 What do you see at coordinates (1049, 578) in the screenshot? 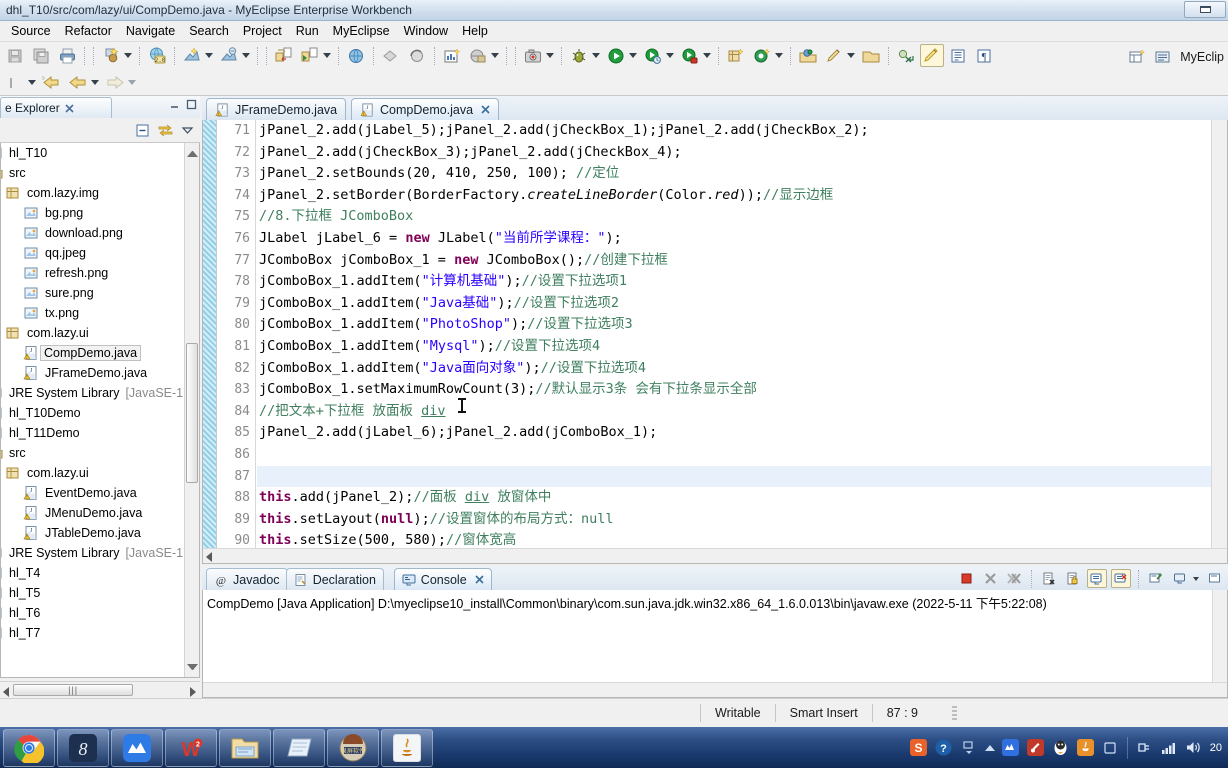
I see `clear-console-button` at bounding box center [1049, 578].